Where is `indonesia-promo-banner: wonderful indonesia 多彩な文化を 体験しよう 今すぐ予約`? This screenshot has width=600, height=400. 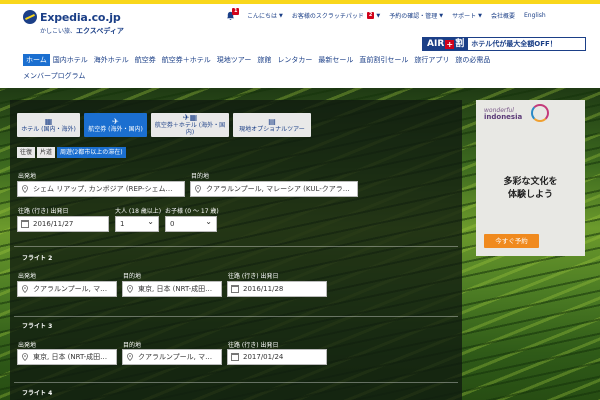 indonesia-promo-banner: wonderful indonesia 多彩な文化を 体験しよう 今すぐ予約 is located at coordinates (530, 178).